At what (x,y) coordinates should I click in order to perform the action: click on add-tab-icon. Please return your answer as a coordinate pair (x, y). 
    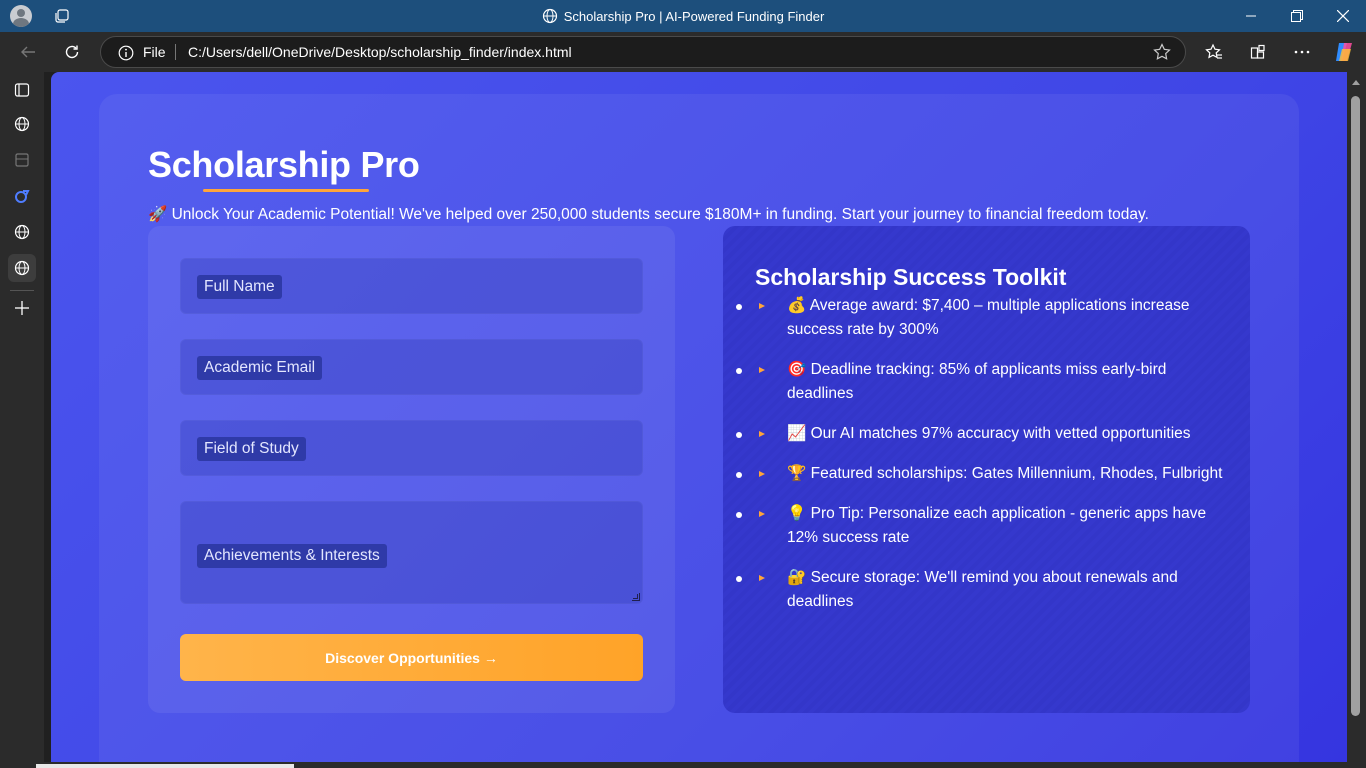
    Looking at the image, I should click on (22, 308).